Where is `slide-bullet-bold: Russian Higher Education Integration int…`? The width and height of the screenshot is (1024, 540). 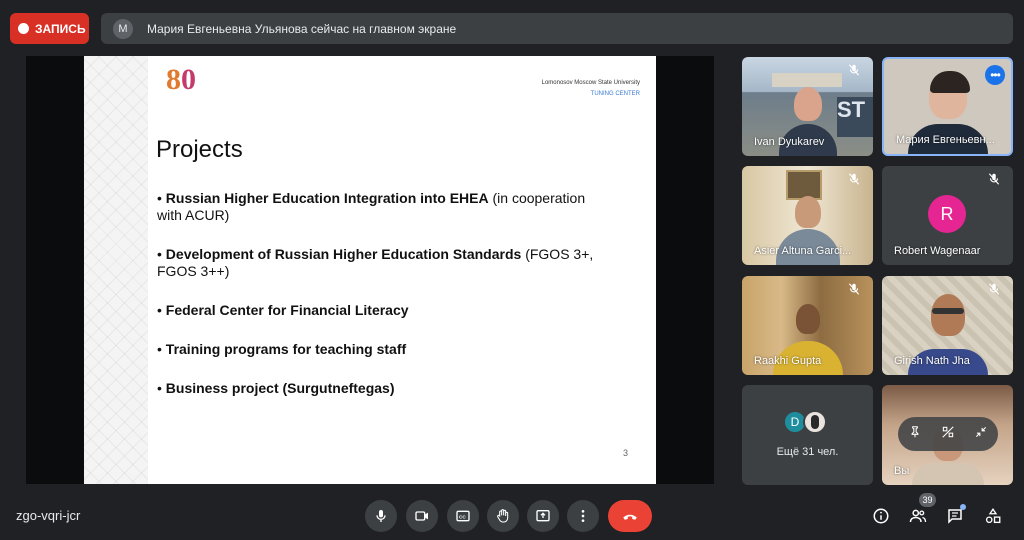 slide-bullet-bold: Russian Higher Education Integration int… is located at coordinates (327, 198).